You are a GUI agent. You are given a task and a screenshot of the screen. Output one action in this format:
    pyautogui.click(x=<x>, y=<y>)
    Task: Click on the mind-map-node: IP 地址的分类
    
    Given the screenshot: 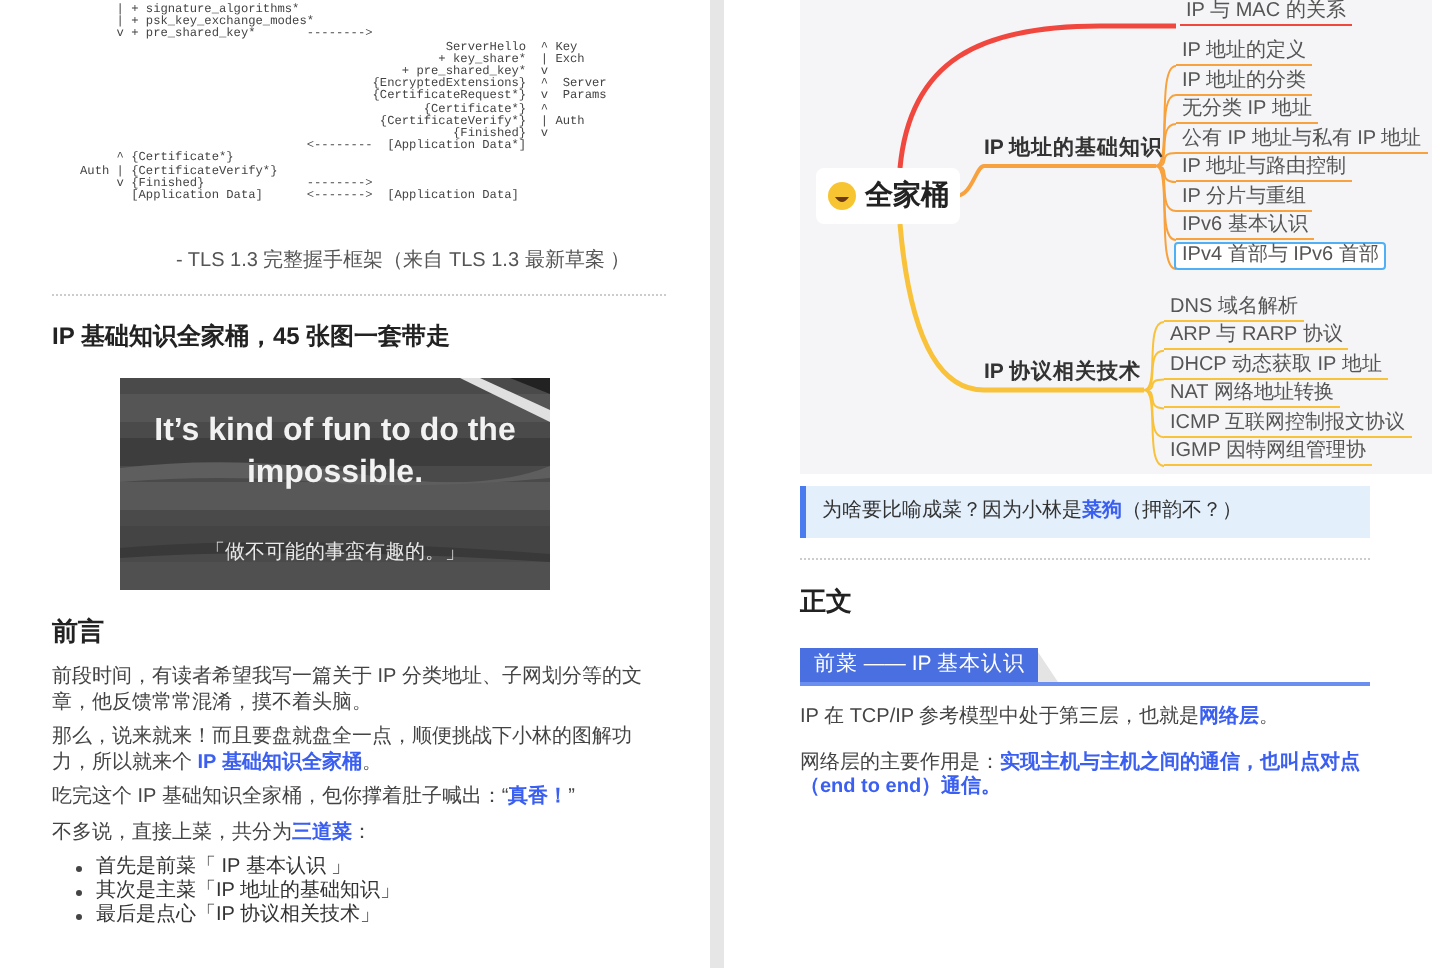 What is the action you would take?
    pyautogui.click(x=1244, y=82)
    